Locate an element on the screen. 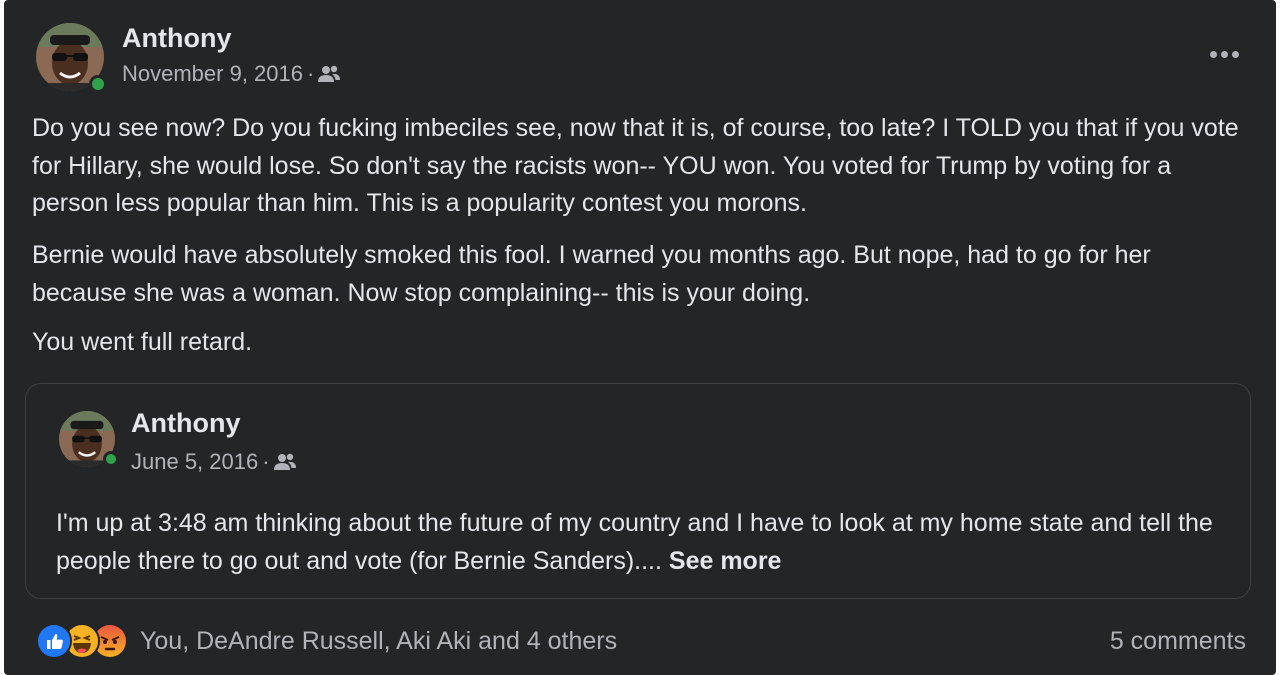 The image size is (1280, 675). like-icon is located at coordinates (54, 641).